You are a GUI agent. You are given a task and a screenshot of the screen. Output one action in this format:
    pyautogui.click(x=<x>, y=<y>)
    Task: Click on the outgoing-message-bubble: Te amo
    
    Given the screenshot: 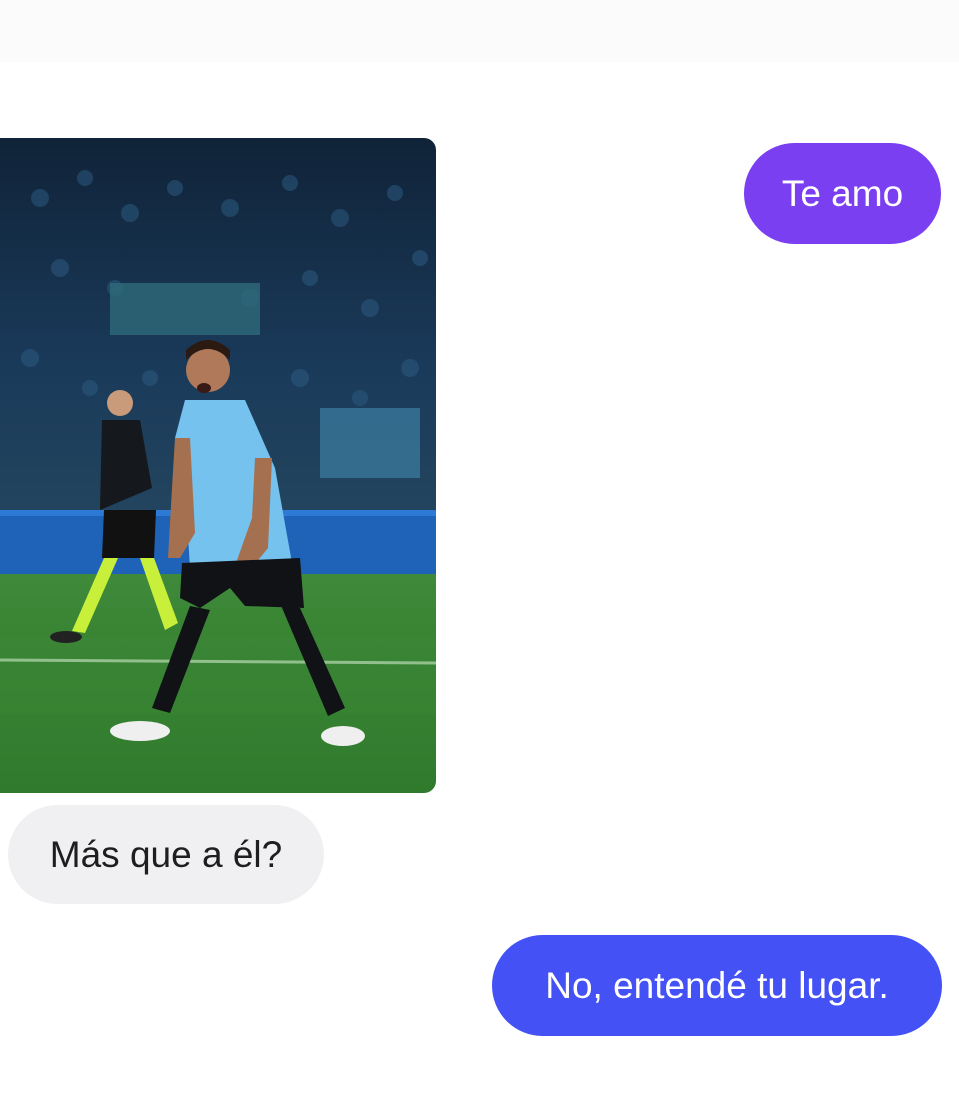 What is the action you would take?
    pyautogui.click(x=842, y=193)
    